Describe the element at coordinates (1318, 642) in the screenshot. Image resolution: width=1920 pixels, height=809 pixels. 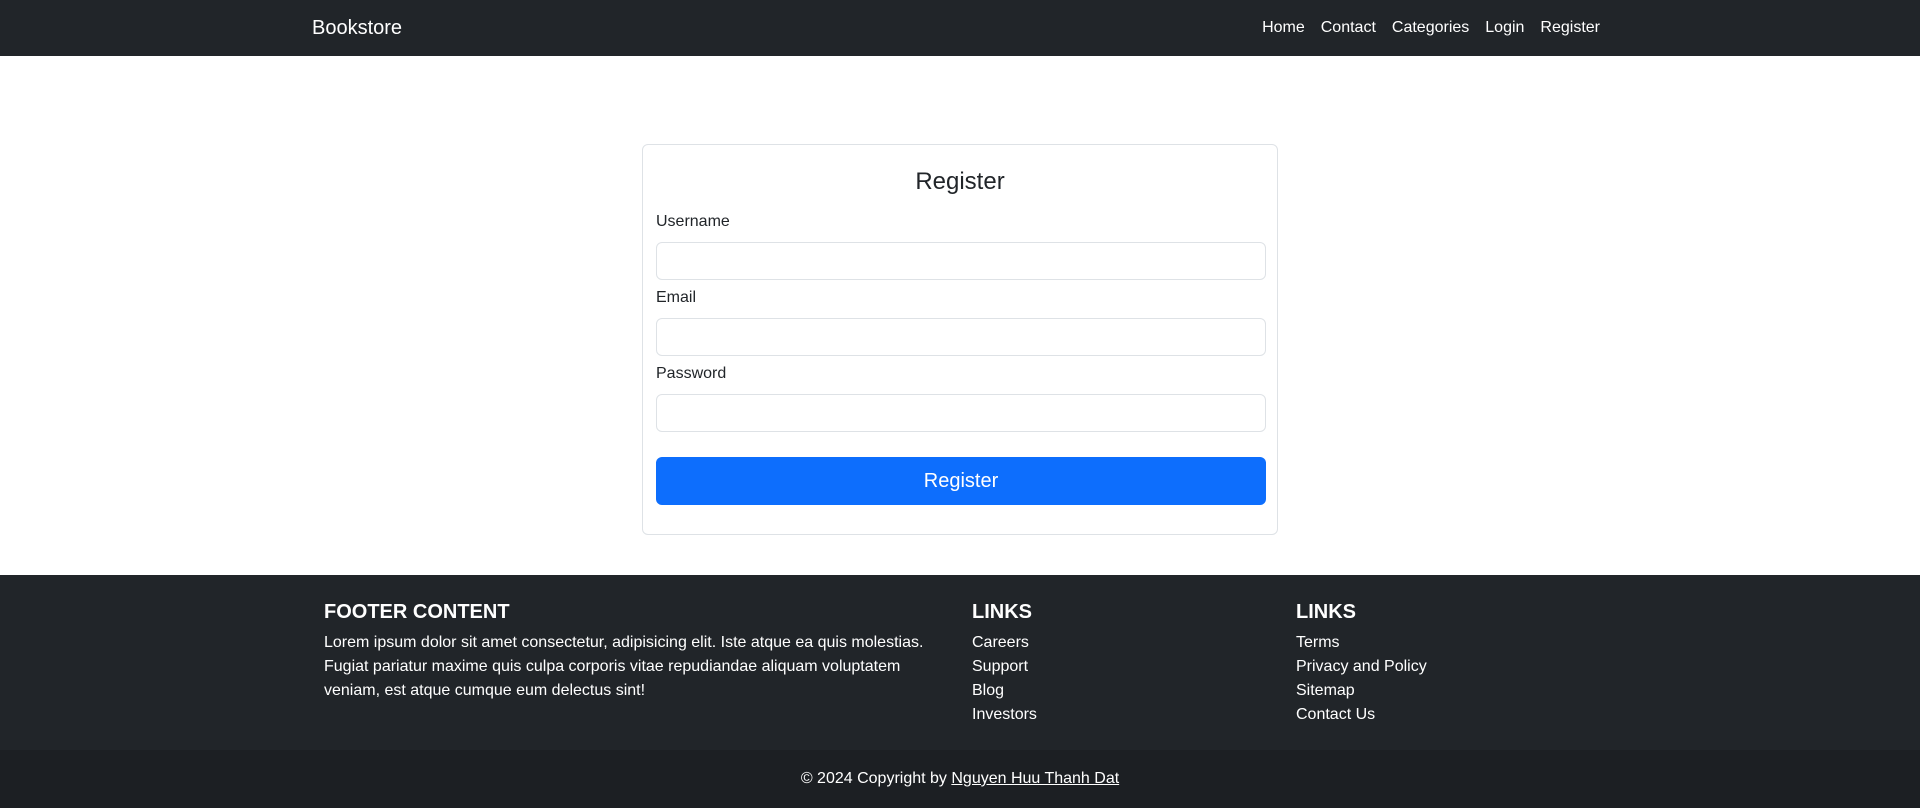
I see `footer-link-terms: Terms` at that location.